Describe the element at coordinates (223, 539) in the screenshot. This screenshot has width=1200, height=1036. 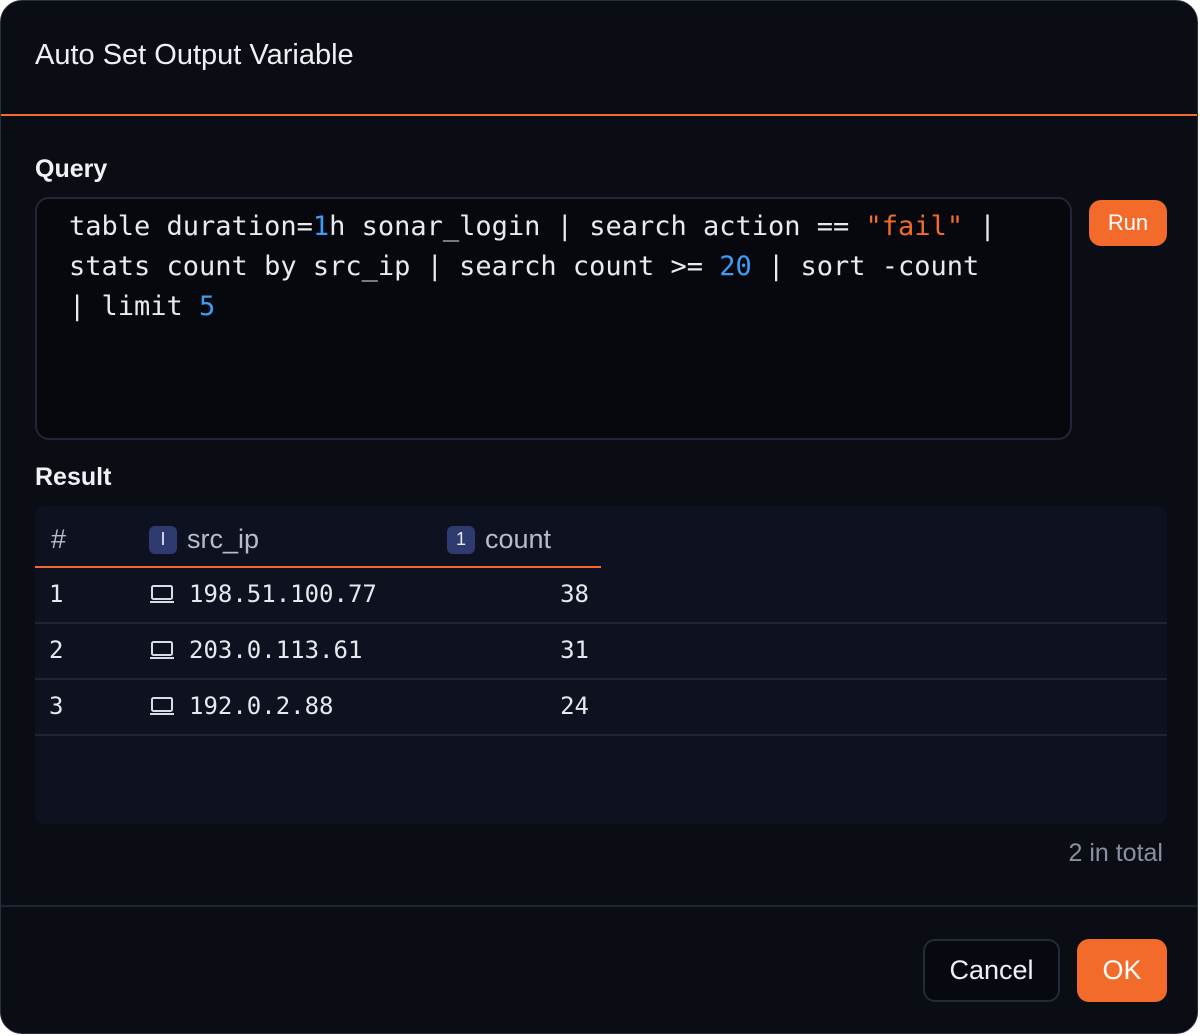
I see `column-label: src_ip` at that location.